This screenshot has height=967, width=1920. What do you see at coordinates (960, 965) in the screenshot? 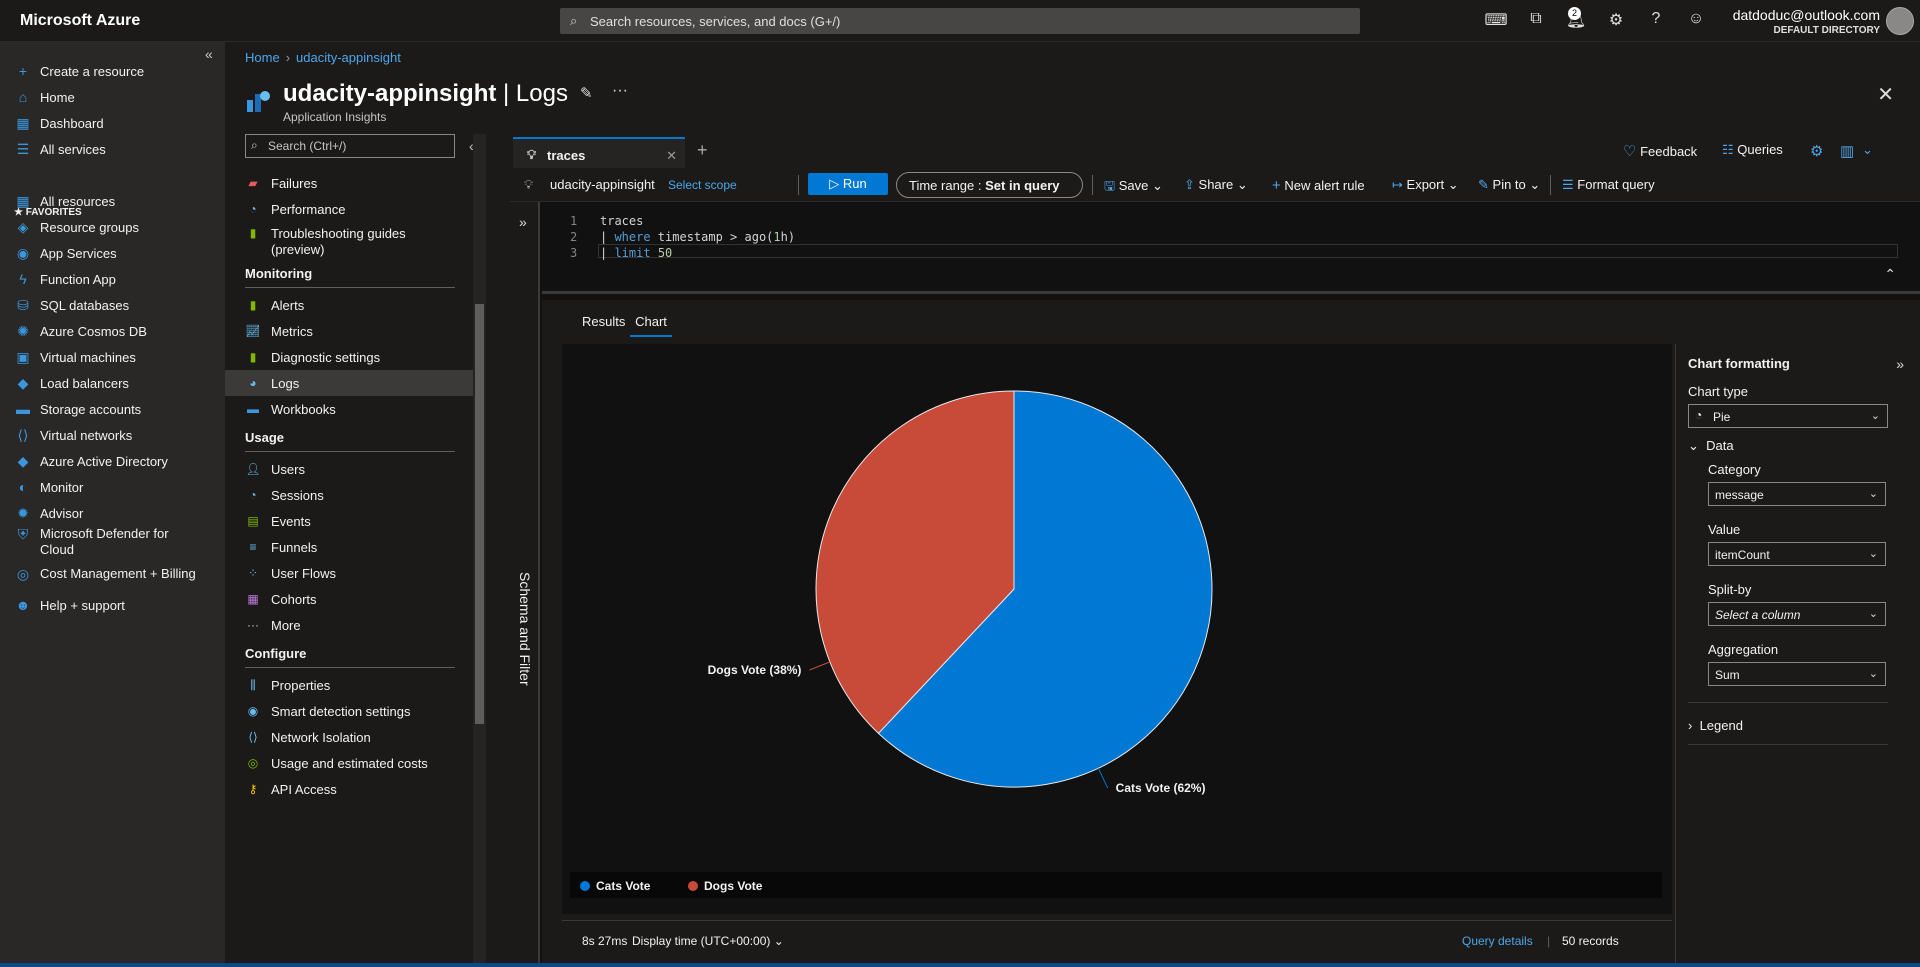
I see `bottom-edge` at bounding box center [960, 965].